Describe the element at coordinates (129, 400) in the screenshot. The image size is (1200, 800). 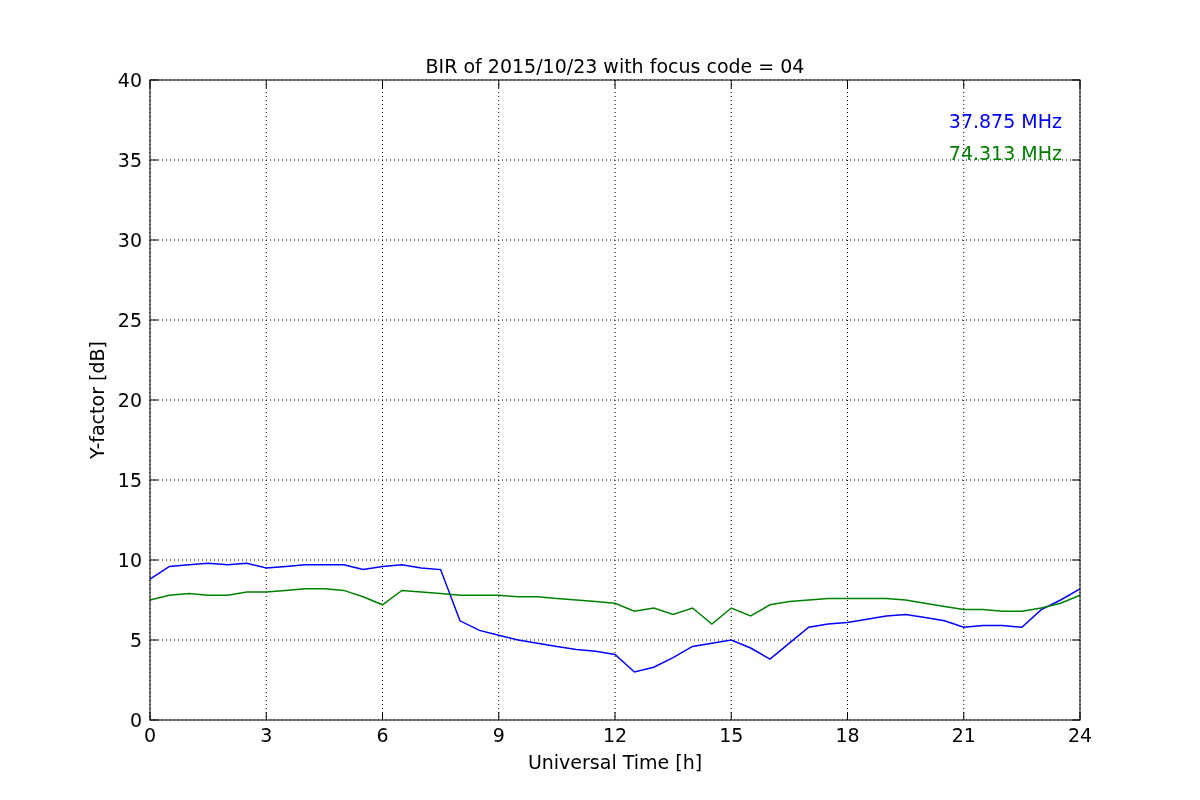
I see `y-tick-label: 20` at that location.